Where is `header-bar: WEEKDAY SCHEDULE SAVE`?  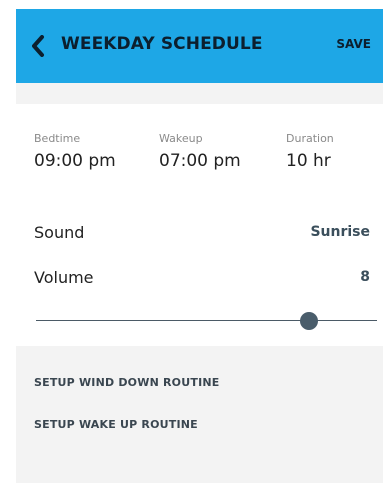
header-bar: WEEKDAY SCHEDULE SAVE is located at coordinates (199, 46).